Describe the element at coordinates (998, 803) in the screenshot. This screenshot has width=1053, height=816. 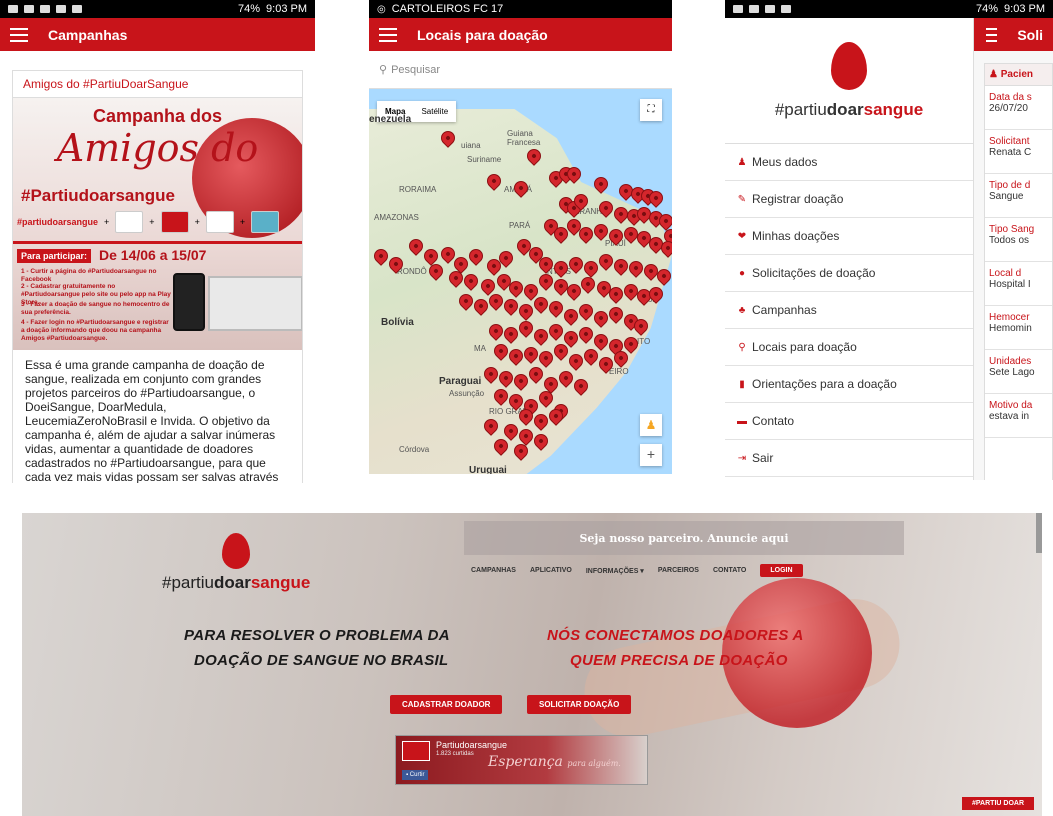
I see `partiu-doar-tag: #PARTIU DOAR` at that location.